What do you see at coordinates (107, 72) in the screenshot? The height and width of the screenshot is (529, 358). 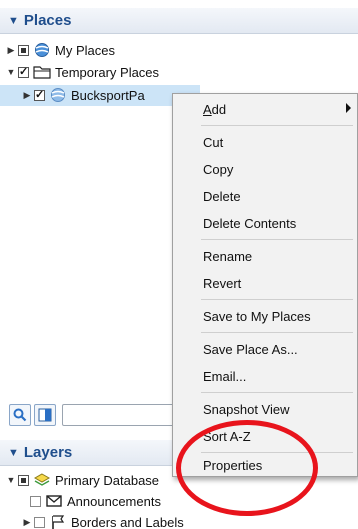 I see `tree-item-label: Temporary Places` at bounding box center [107, 72].